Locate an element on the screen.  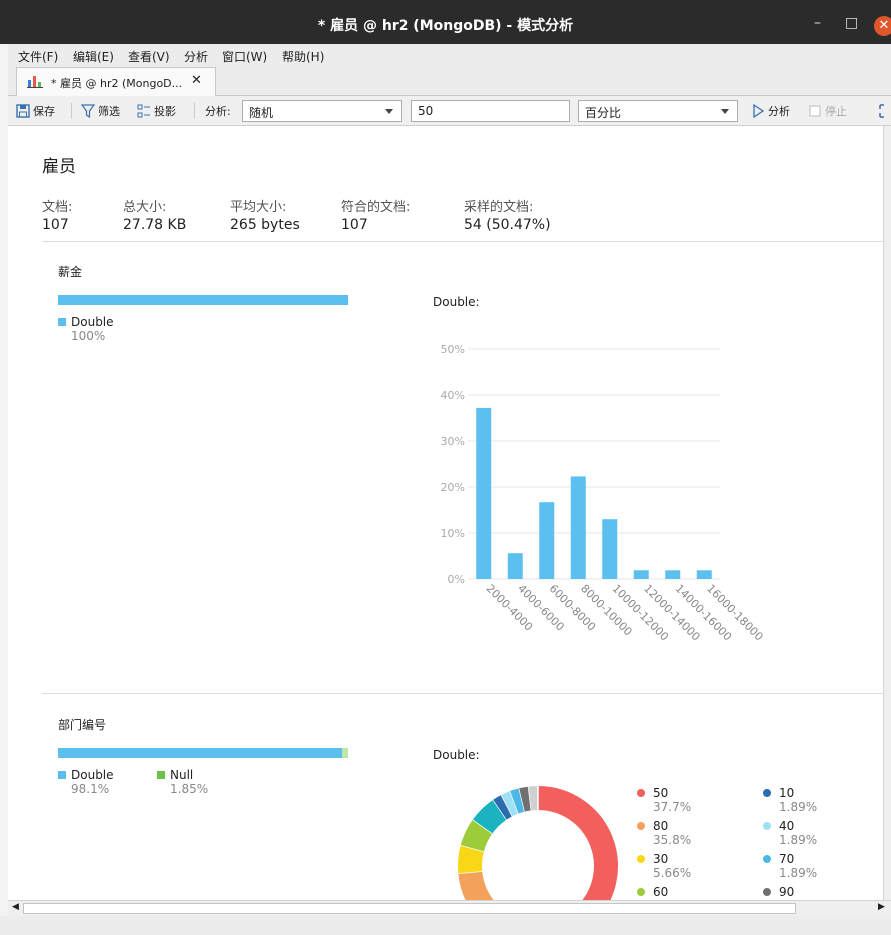
filter-button: 筛选 is located at coordinates (100, 111).